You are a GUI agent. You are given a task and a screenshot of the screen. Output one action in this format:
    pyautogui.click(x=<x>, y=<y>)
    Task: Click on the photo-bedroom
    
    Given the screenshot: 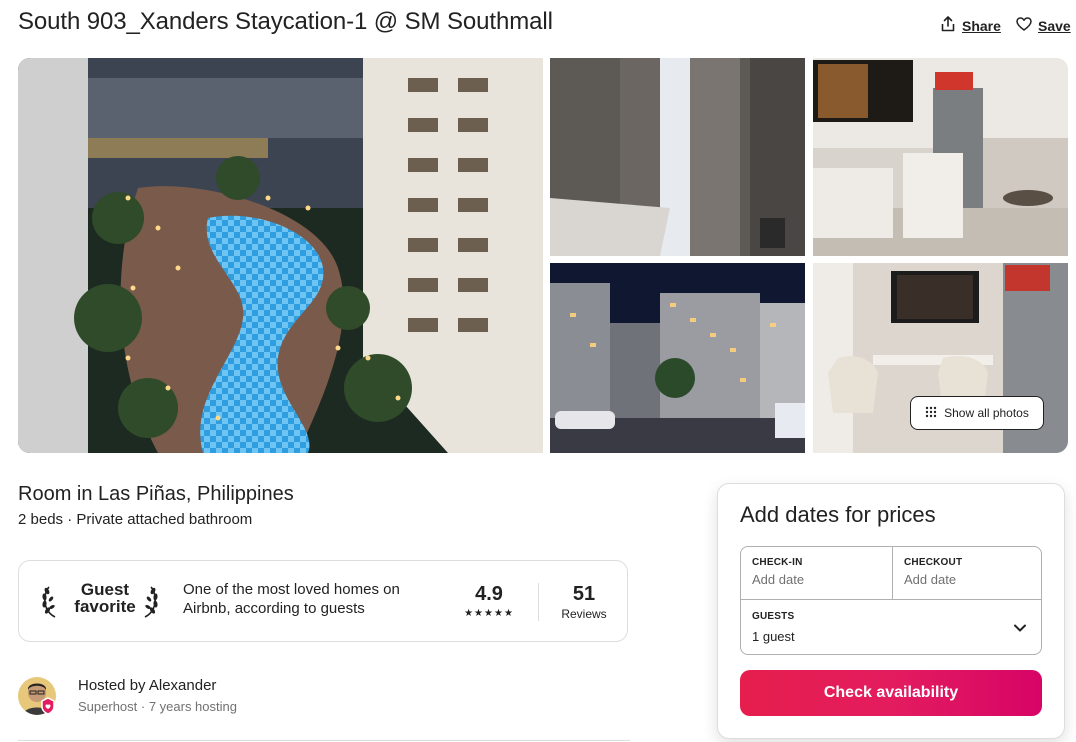 What is the action you would take?
    pyautogui.click(x=677, y=157)
    